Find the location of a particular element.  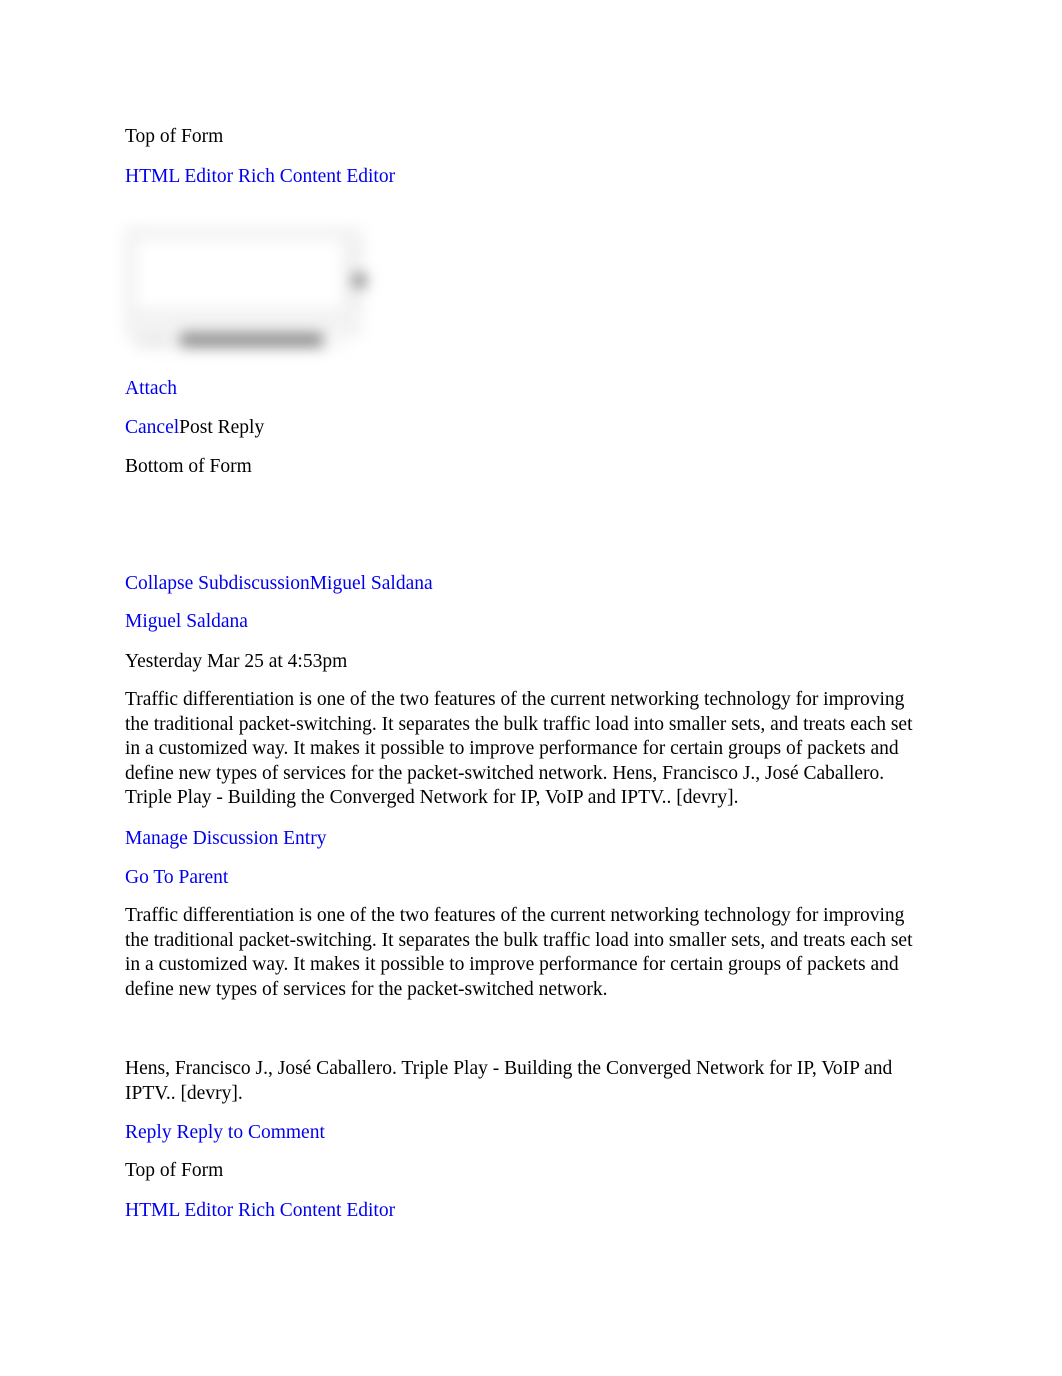

bottom-of-form-text: Bottom of Form is located at coordinates (188, 466).